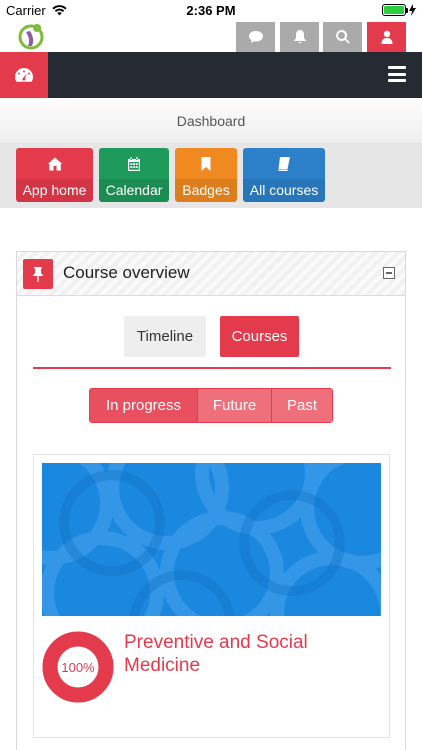 This screenshot has height=750, width=422. I want to click on filter-past: Past, so click(301, 405).